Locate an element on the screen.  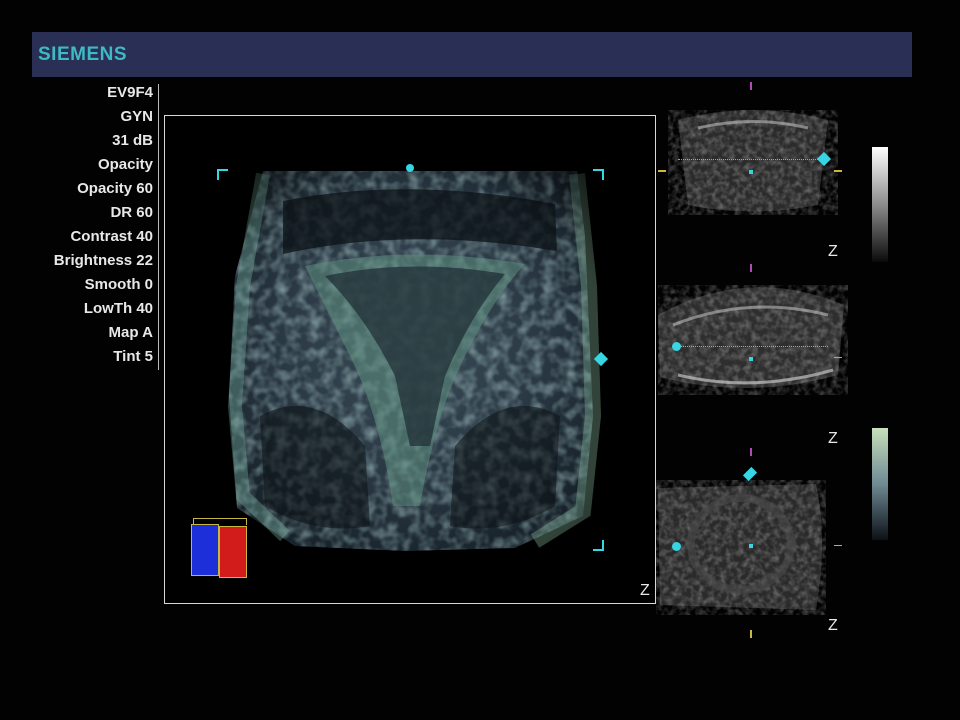
title-bar: SIEMENS is located at coordinates (472, 54).